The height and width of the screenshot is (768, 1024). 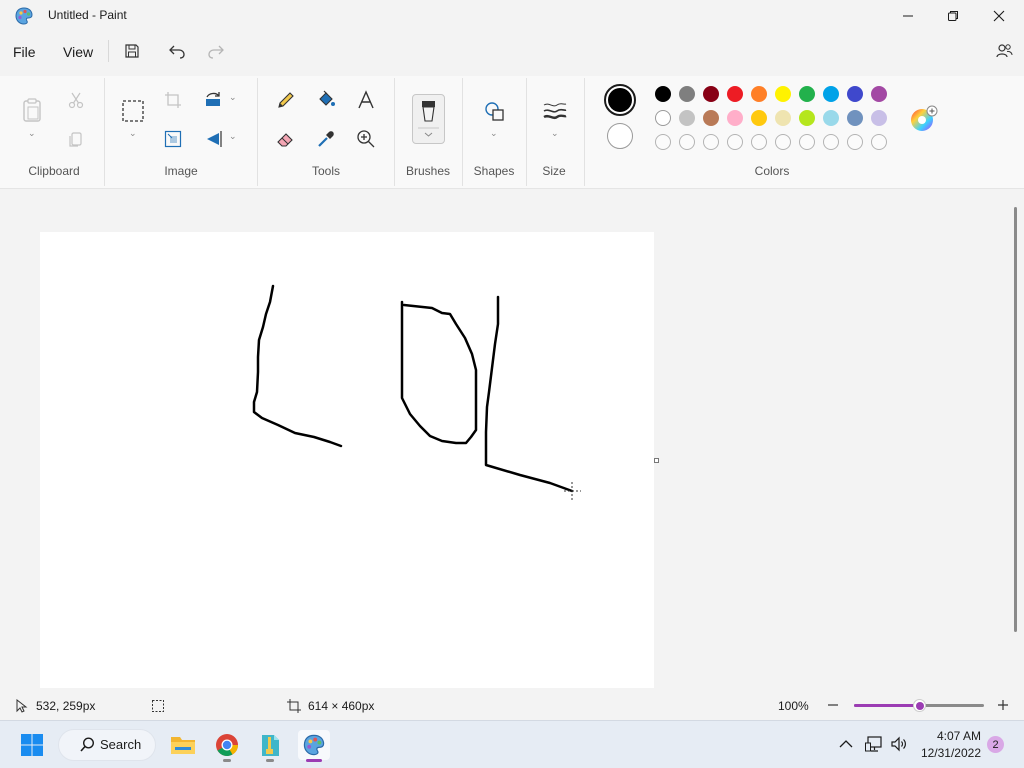 I want to click on account-button, so click(x=1004, y=51).